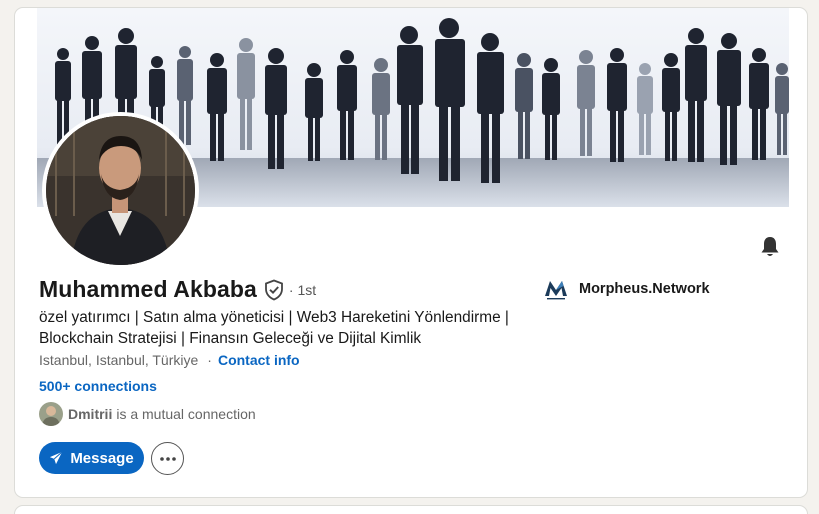  I want to click on next-section-card, so click(411, 509).